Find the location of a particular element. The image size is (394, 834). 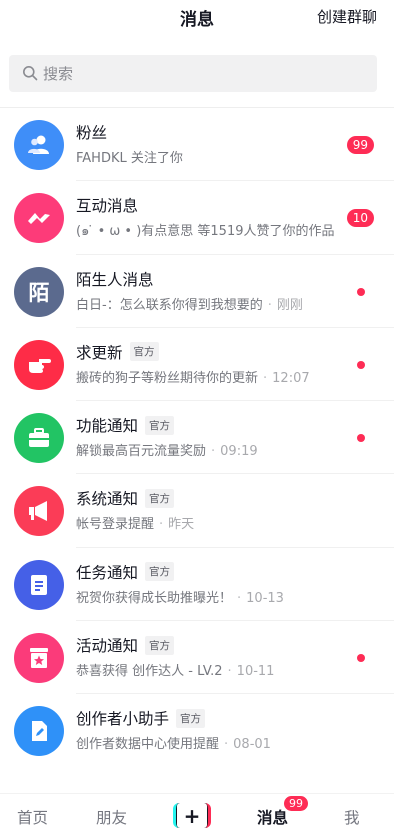

plus-icon: + is located at coordinates (192, 815).